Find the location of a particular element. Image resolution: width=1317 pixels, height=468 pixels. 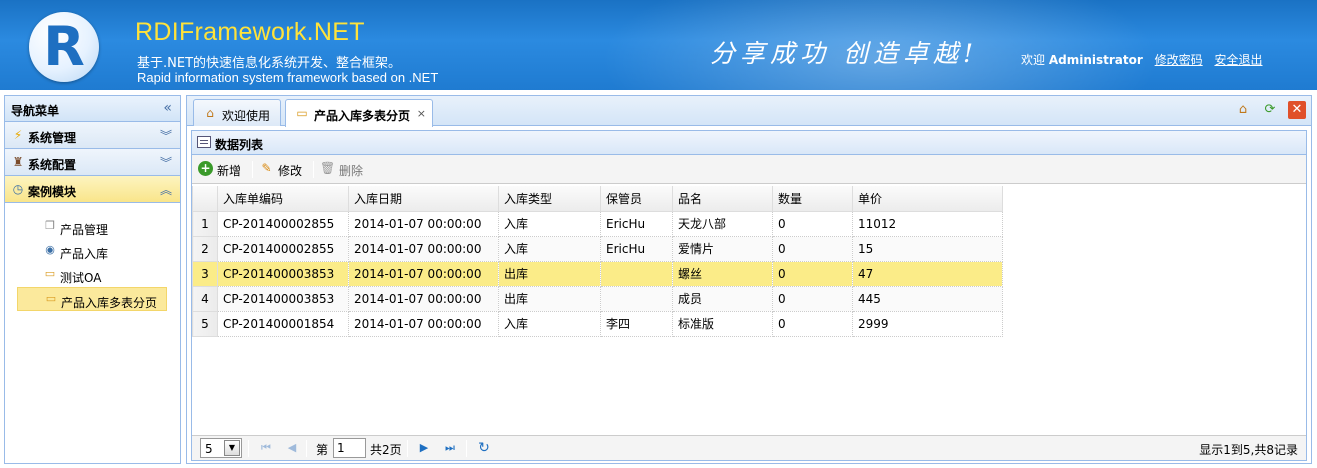

prev-page-icon: ◀ is located at coordinates (292, 448).